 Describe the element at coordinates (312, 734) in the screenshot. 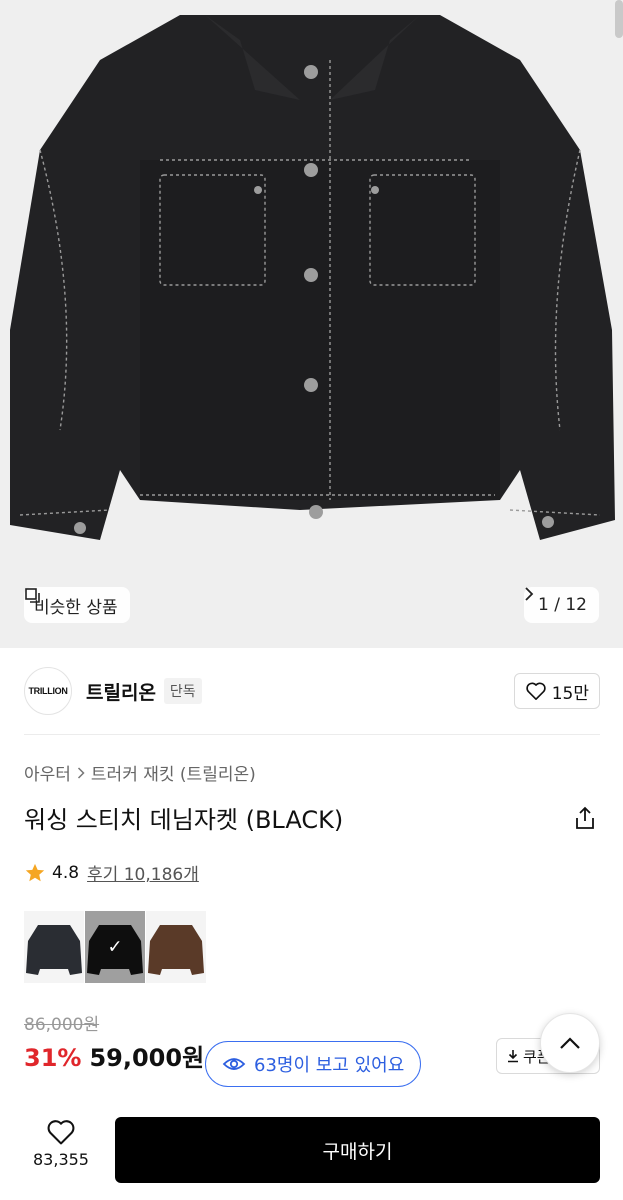

I see `divider` at that location.